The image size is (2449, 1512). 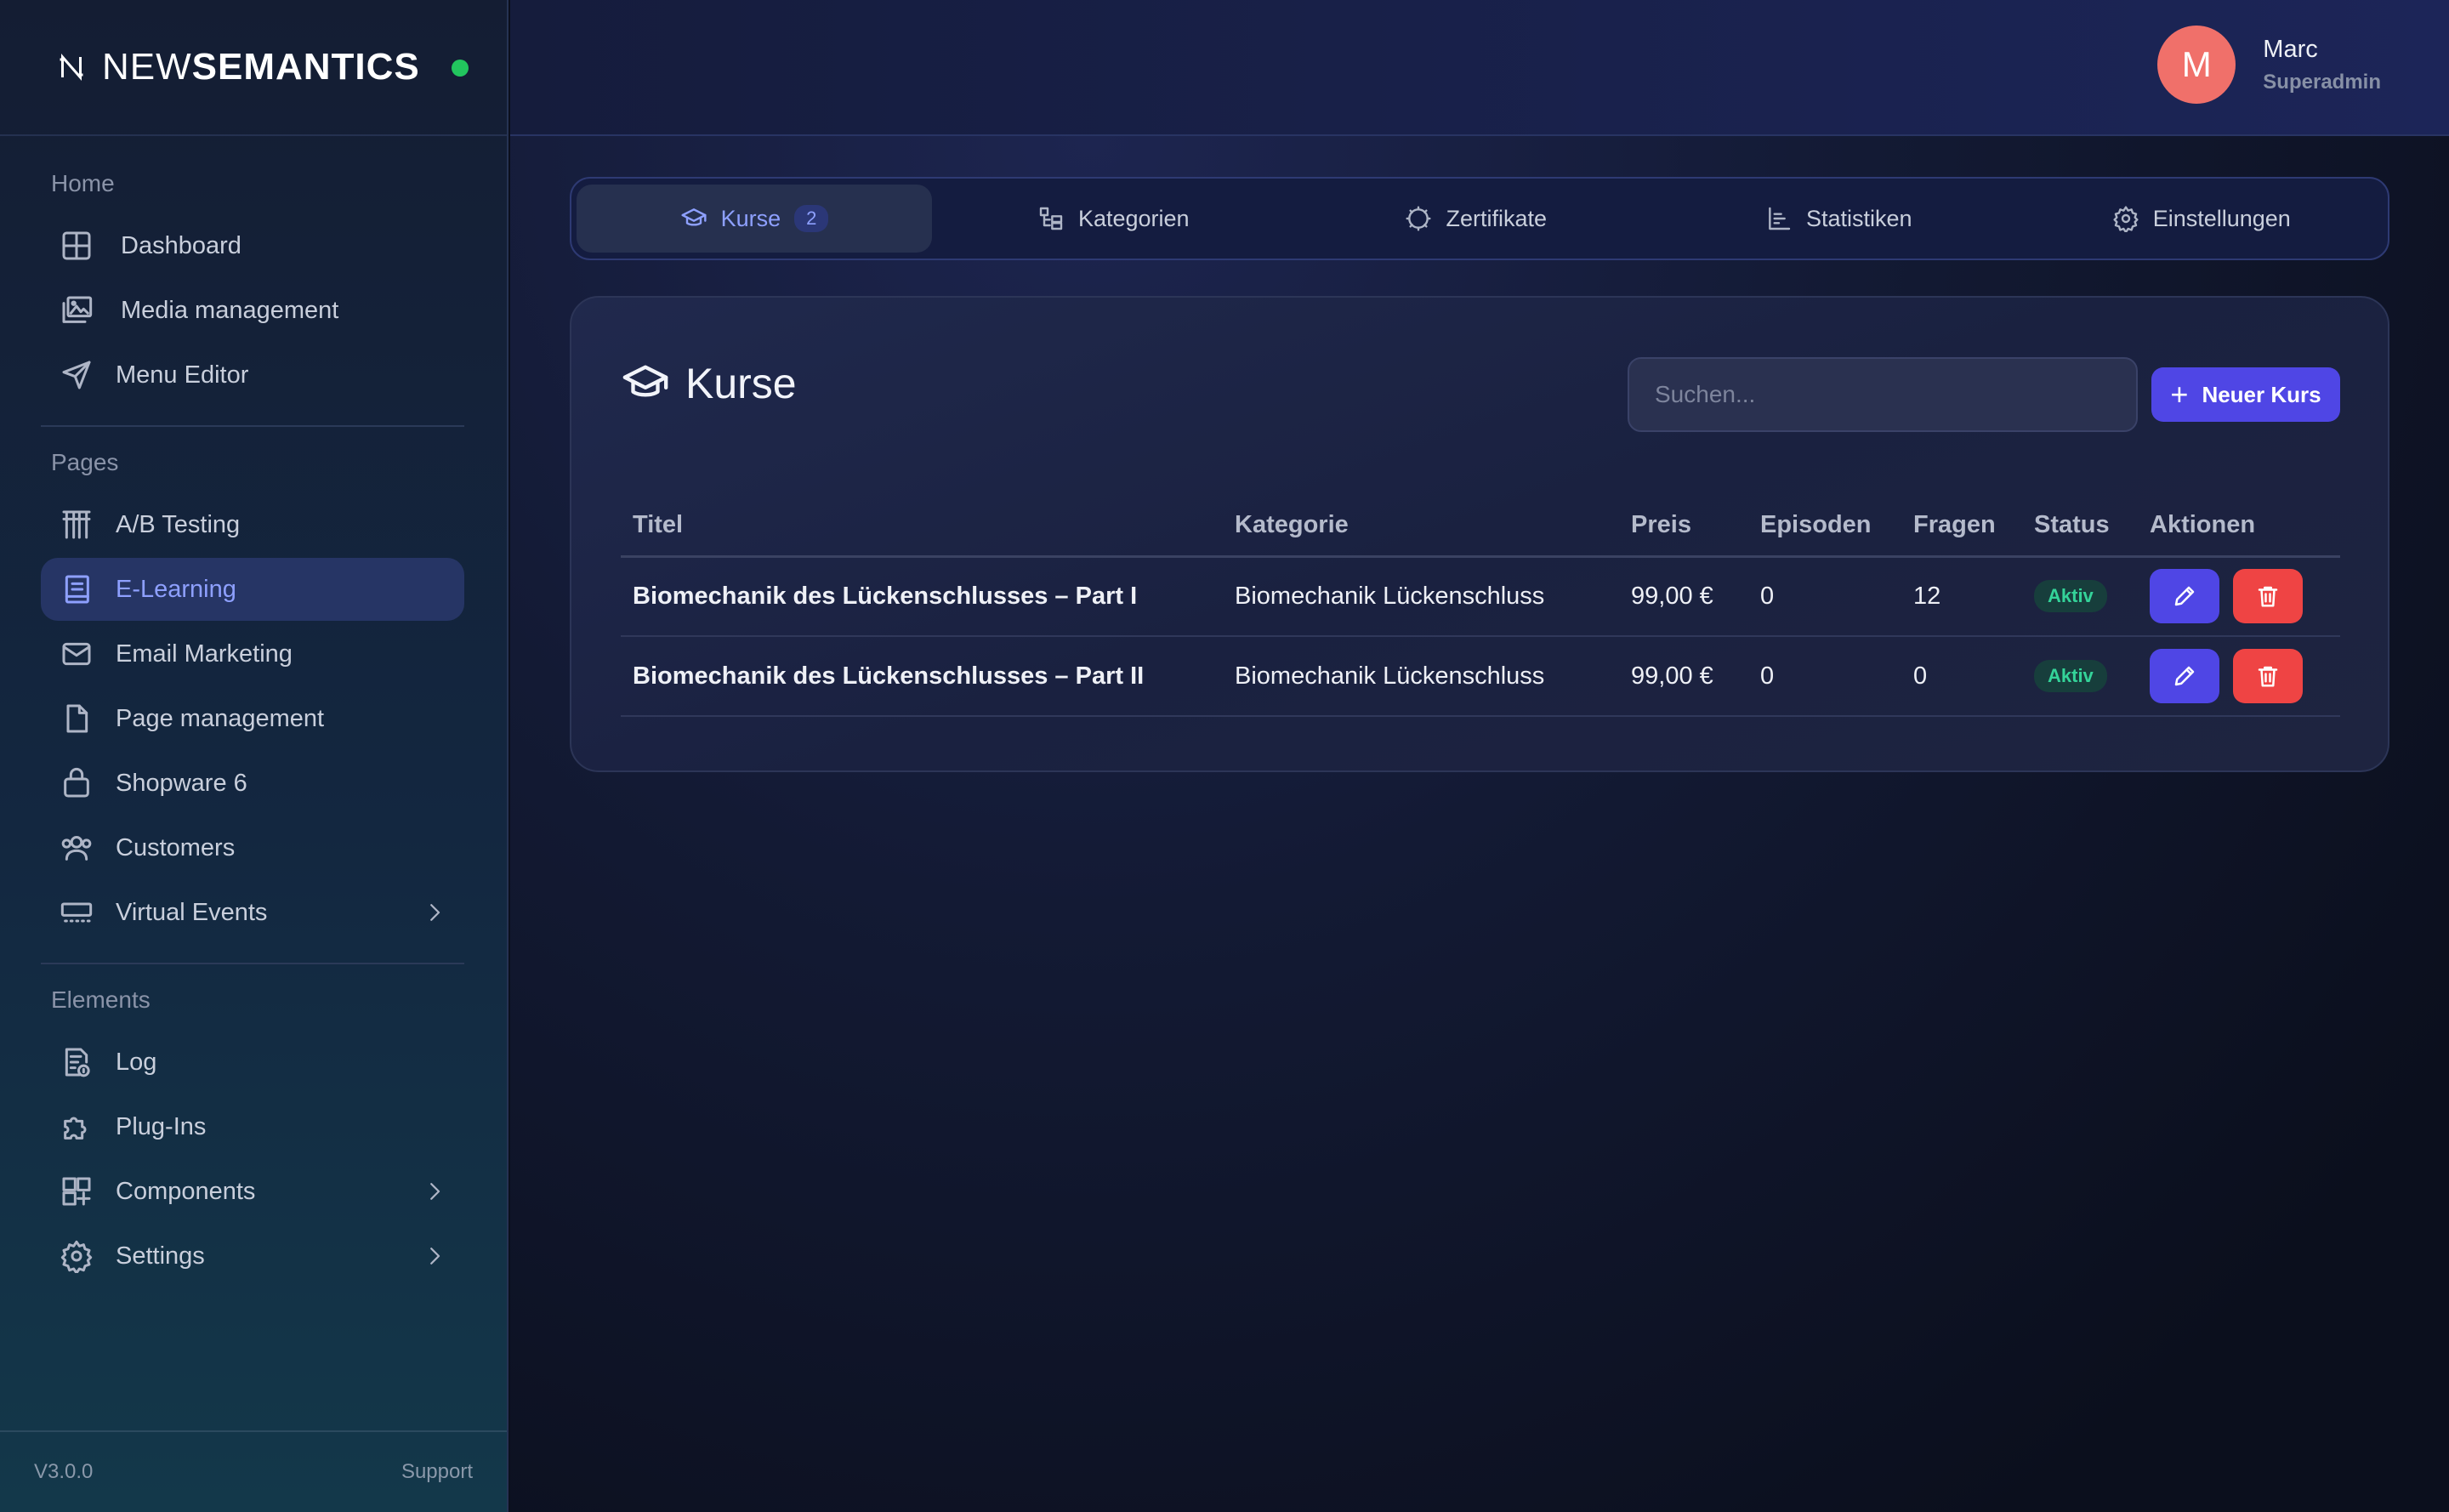 I want to click on sidebar-footer: V3.0.0 Support, so click(x=253, y=1471).